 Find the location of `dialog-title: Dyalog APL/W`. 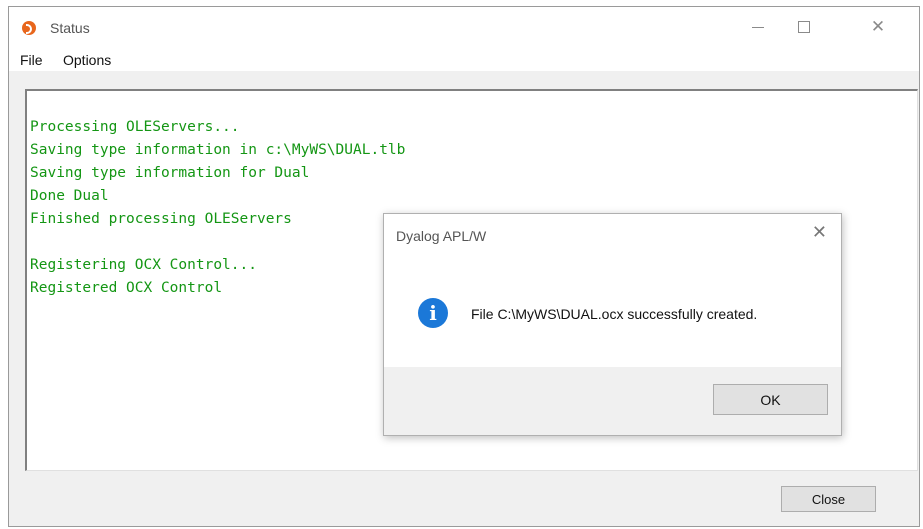

dialog-title: Dyalog APL/W is located at coordinates (441, 236).